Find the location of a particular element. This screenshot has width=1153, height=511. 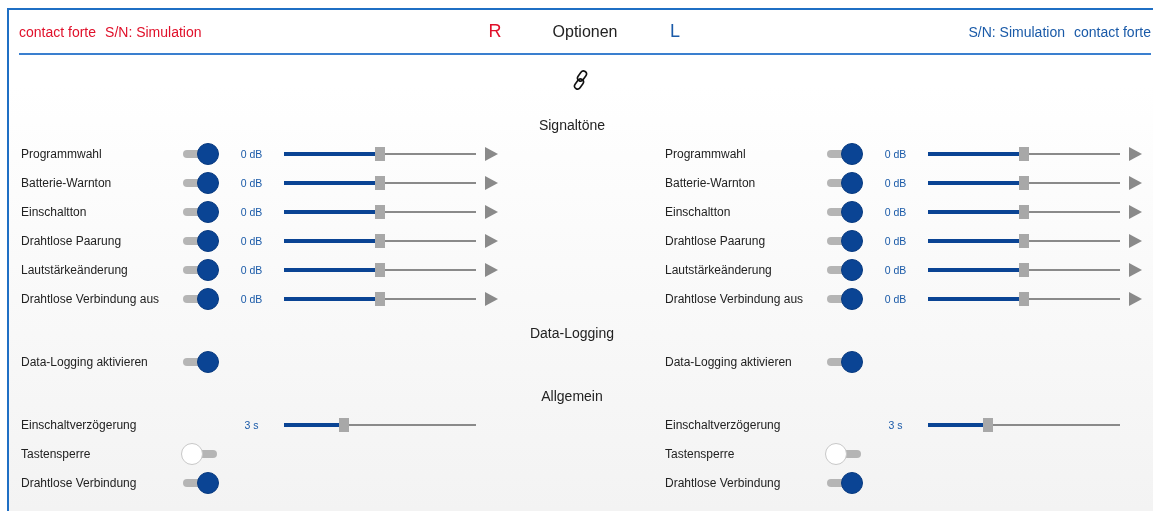

section-title: Allgemein is located at coordinates (572, 396).